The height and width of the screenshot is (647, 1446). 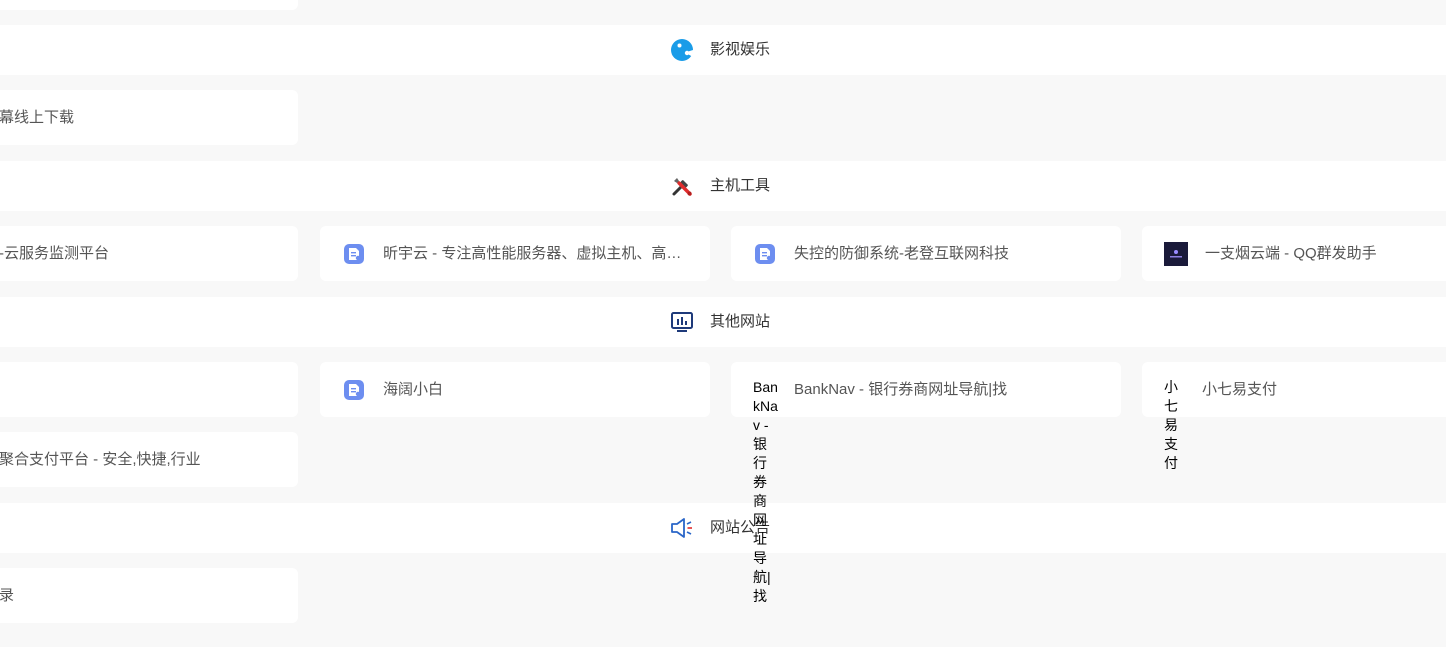 What do you see at coordinates (1240, 389) in the screenshot?
I see `link-card-label: 小七易支付` at bounding box center [1240, 389].